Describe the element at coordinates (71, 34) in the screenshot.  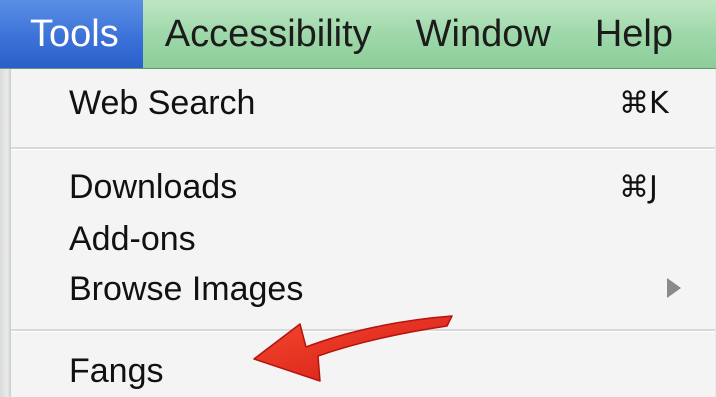
I see `menu-tools: Tools` at that location.